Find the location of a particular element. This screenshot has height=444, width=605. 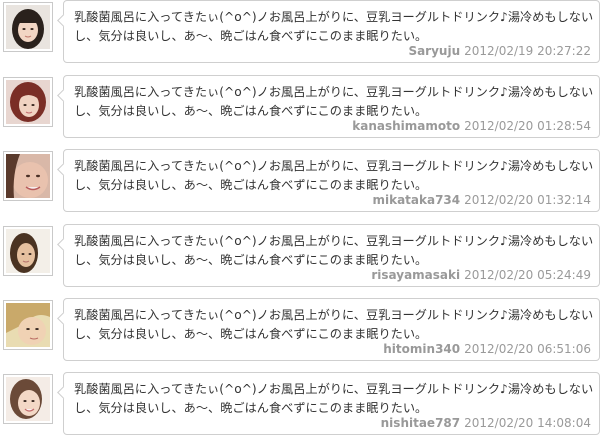

post-meta: kanashimamoto 2012/02/20 01:28:54 is located at coordinates (471, 126).